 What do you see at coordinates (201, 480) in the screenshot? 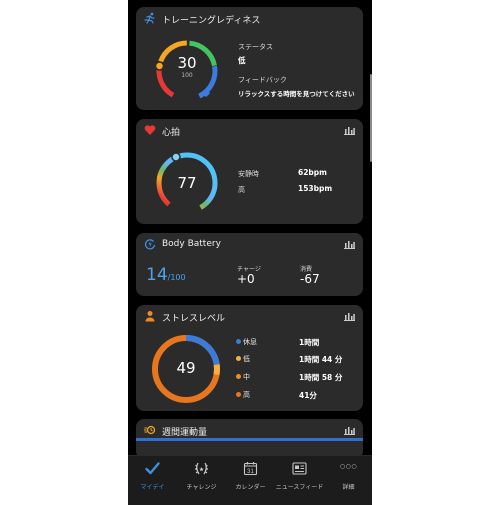
I see `tab-challenge: チャレンジ` at bounding box center [201, 480].